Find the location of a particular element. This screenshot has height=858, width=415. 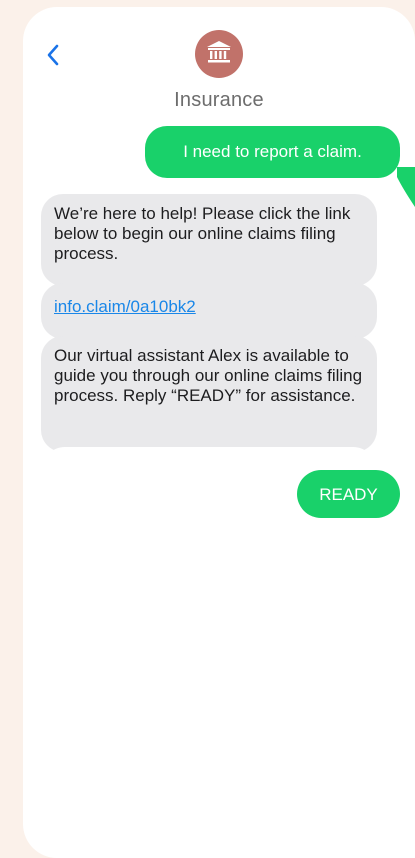

bank-building-icon is located at coordinates (219, 54).